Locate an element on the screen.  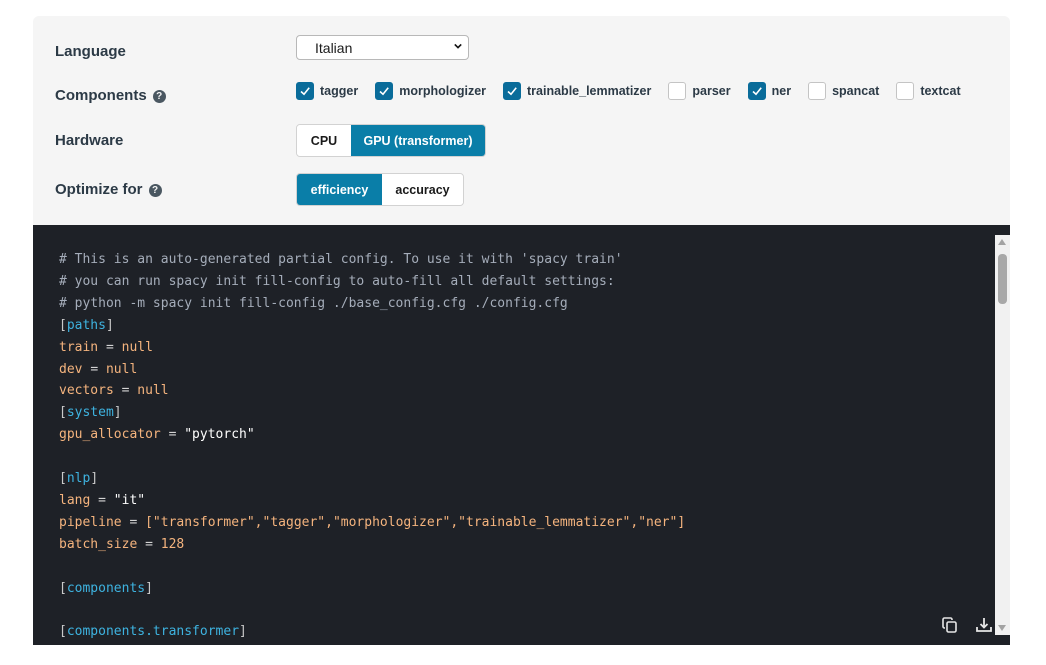
code-key: lang is located at coordinates (75, 500).